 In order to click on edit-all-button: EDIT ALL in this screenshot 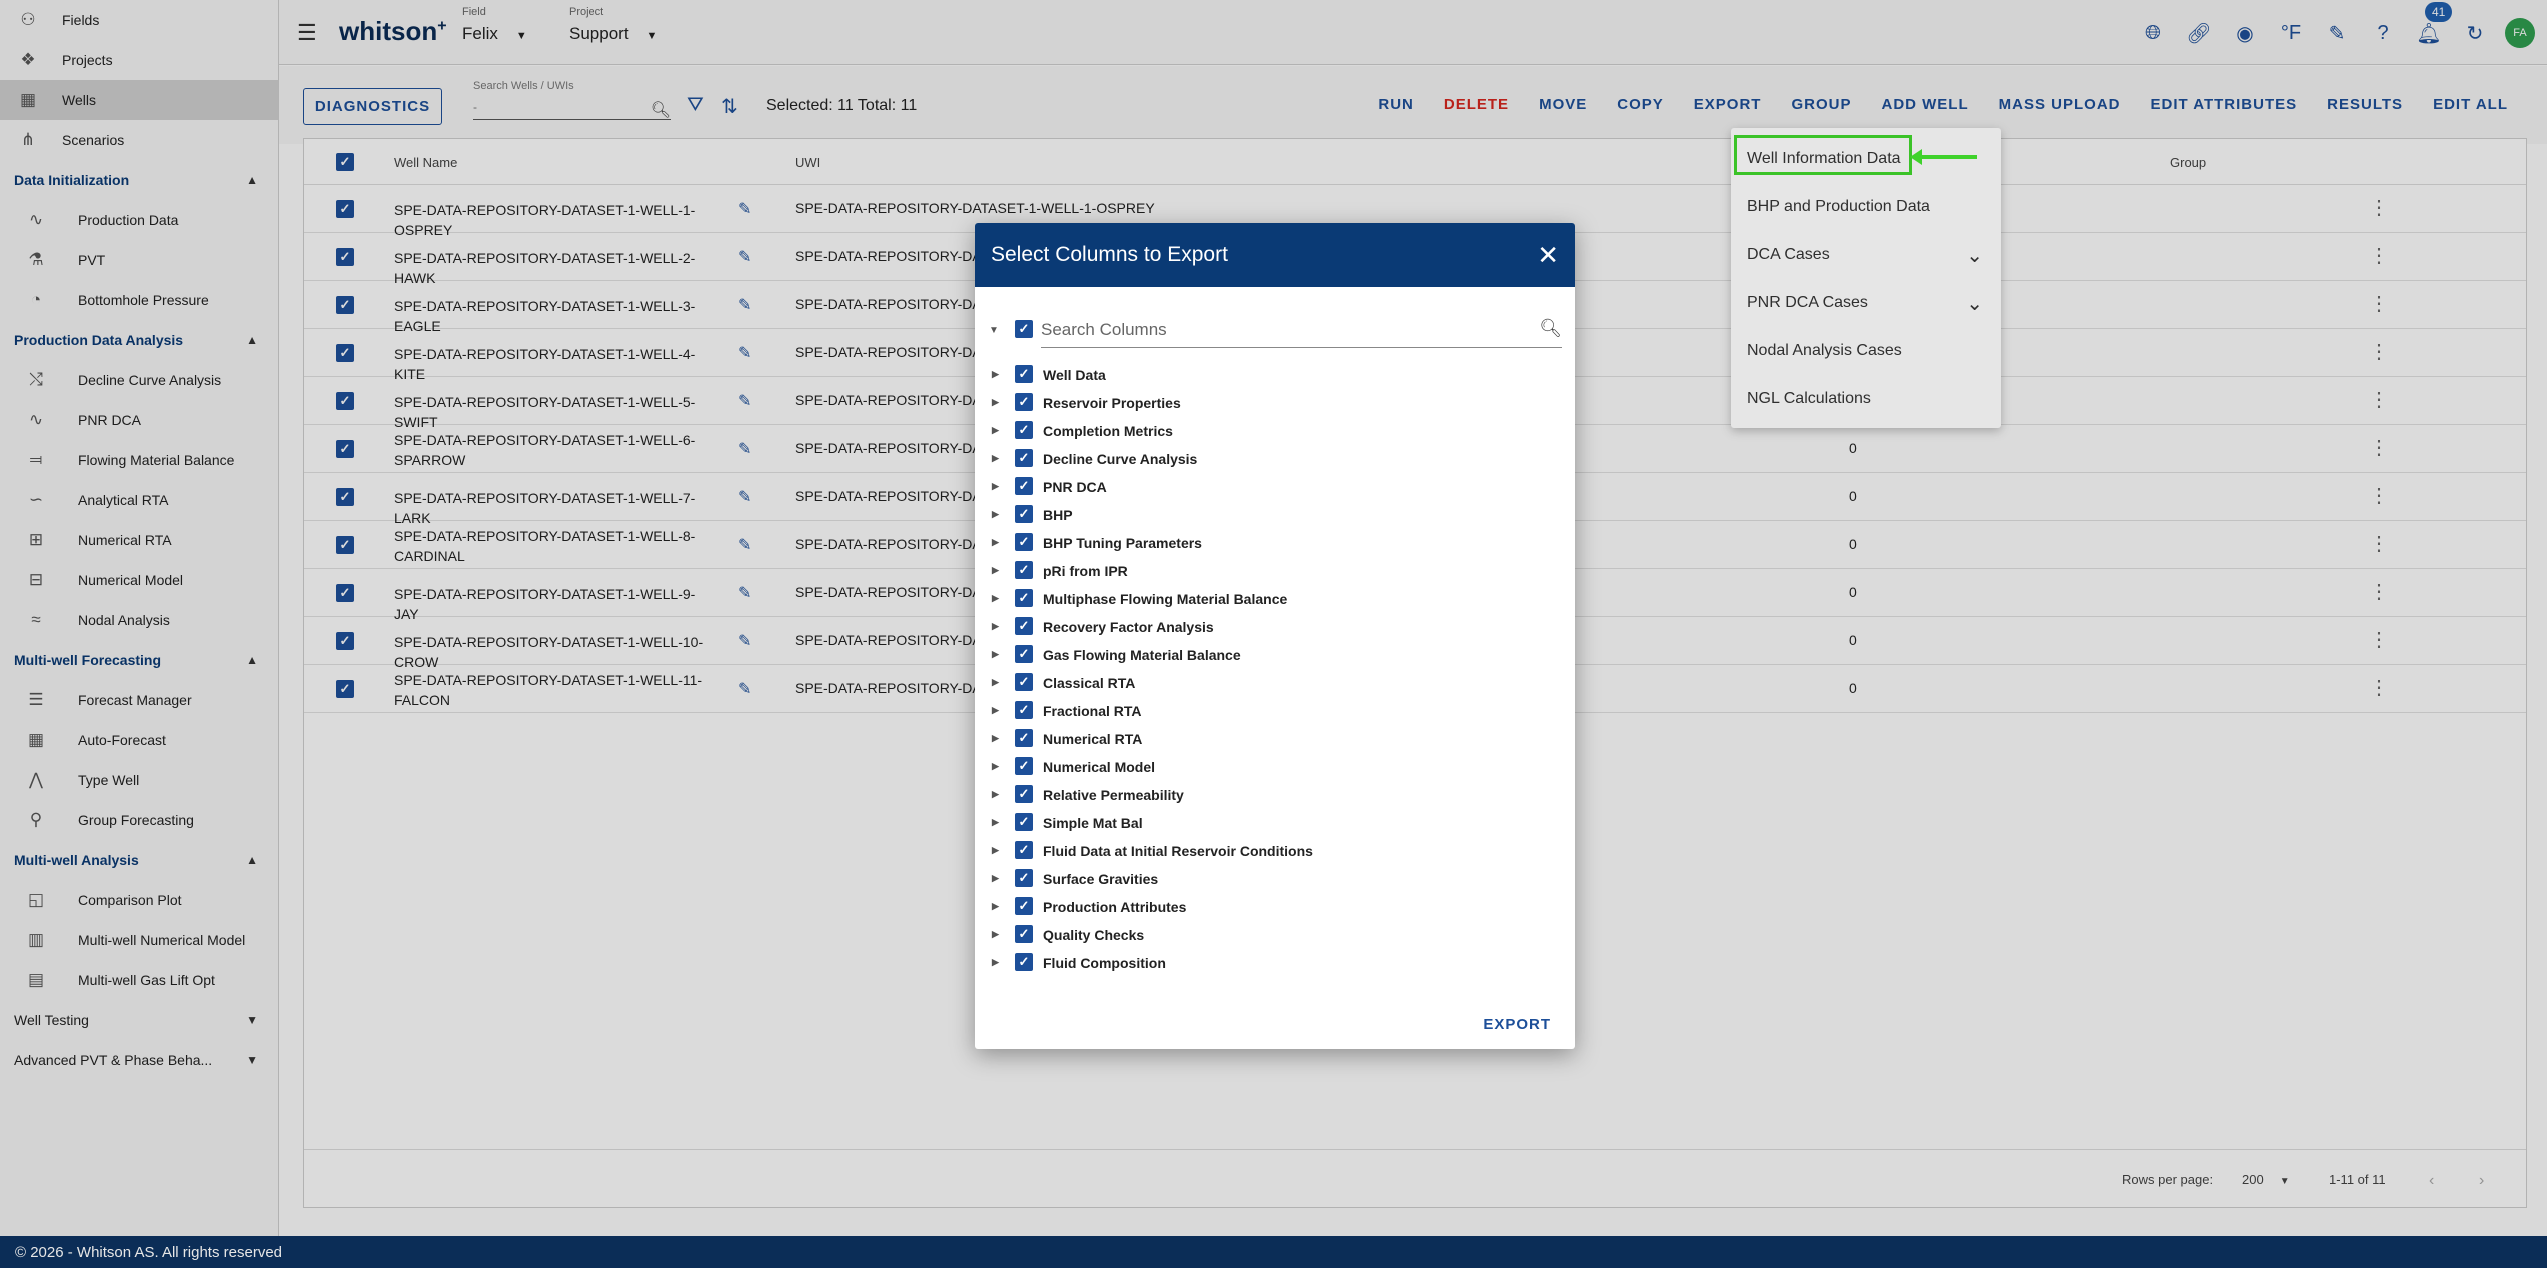, I will do `click(2470, 104)`.